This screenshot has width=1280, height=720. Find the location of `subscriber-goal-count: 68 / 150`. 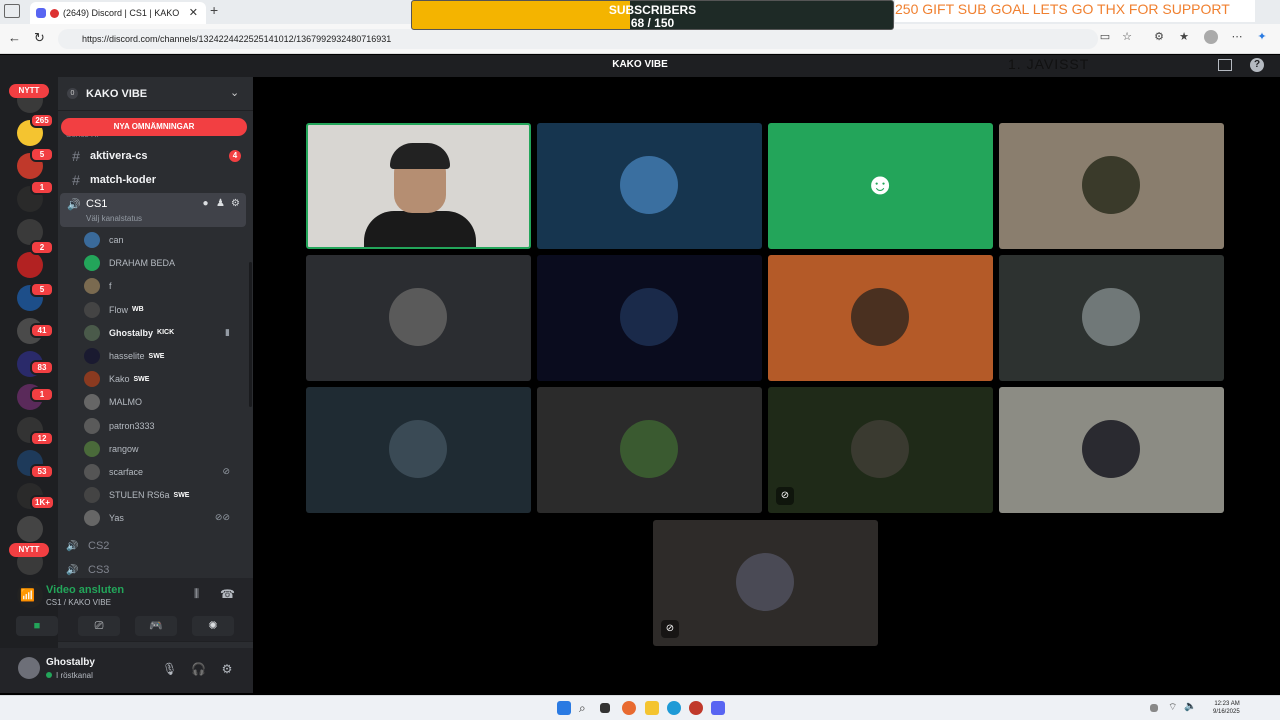

subscriber-goal-count: 68 / 150 is located at coordinates (652, 23).